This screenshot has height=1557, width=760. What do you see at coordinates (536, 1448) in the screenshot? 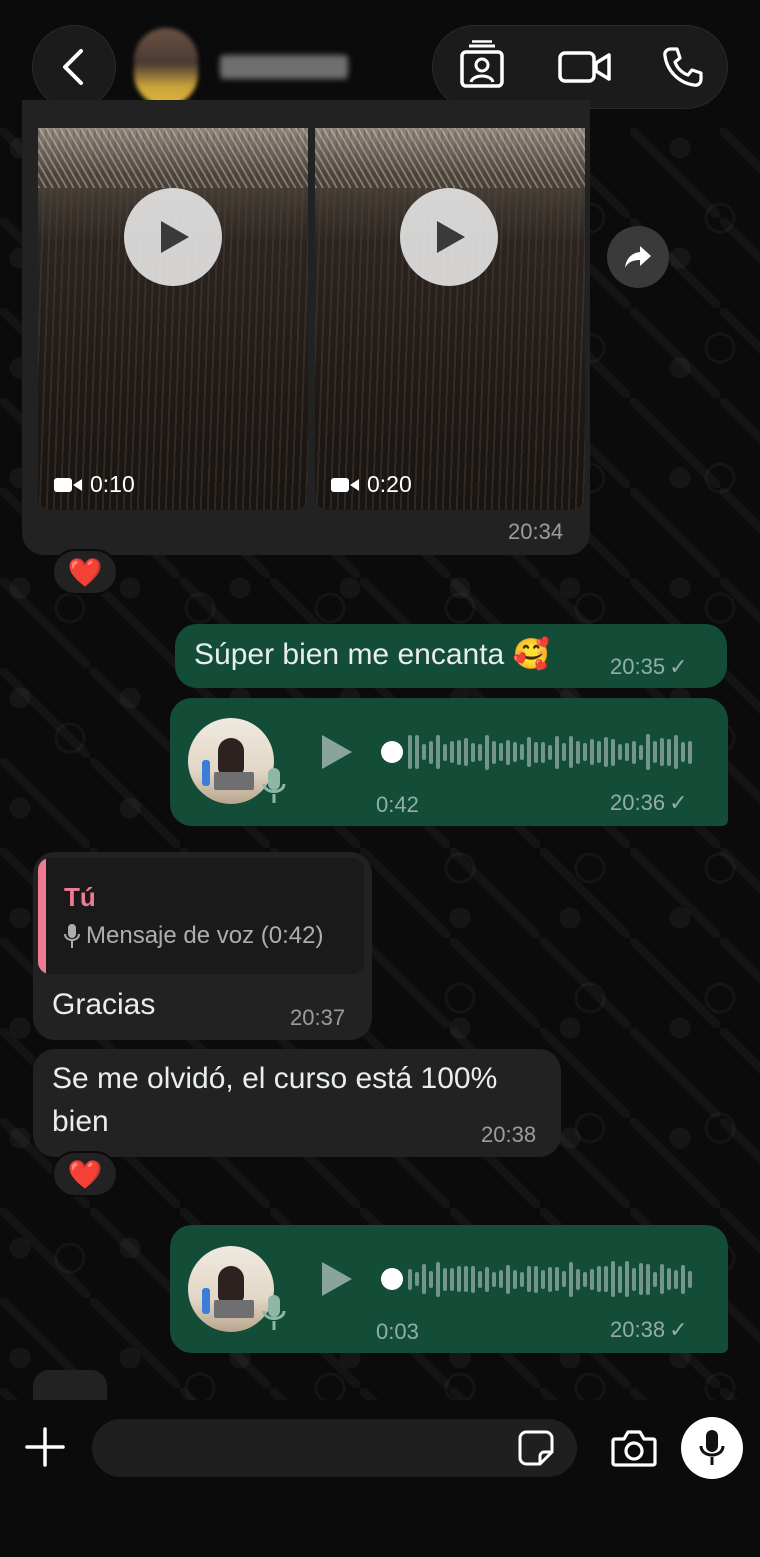
I see `sticker-icon` at bounding box center [536, 1448].